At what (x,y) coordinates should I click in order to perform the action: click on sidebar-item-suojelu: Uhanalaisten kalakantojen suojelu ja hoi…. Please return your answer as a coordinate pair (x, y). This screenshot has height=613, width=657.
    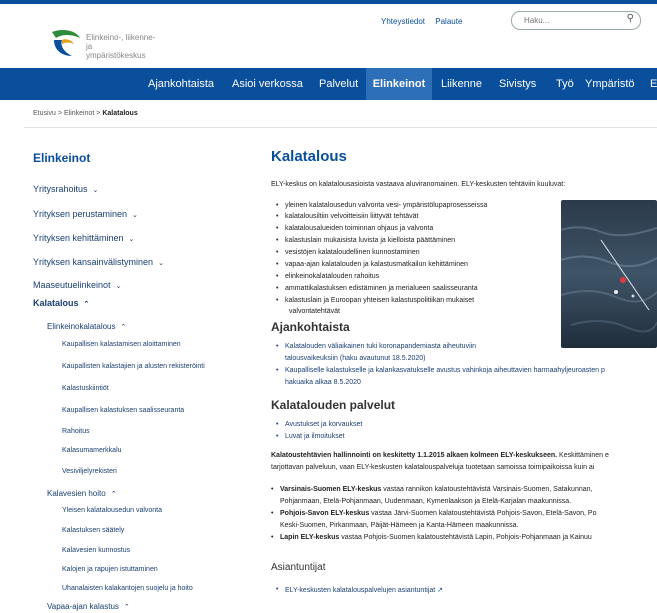
    Looking at the image, I should click on (127, 588).